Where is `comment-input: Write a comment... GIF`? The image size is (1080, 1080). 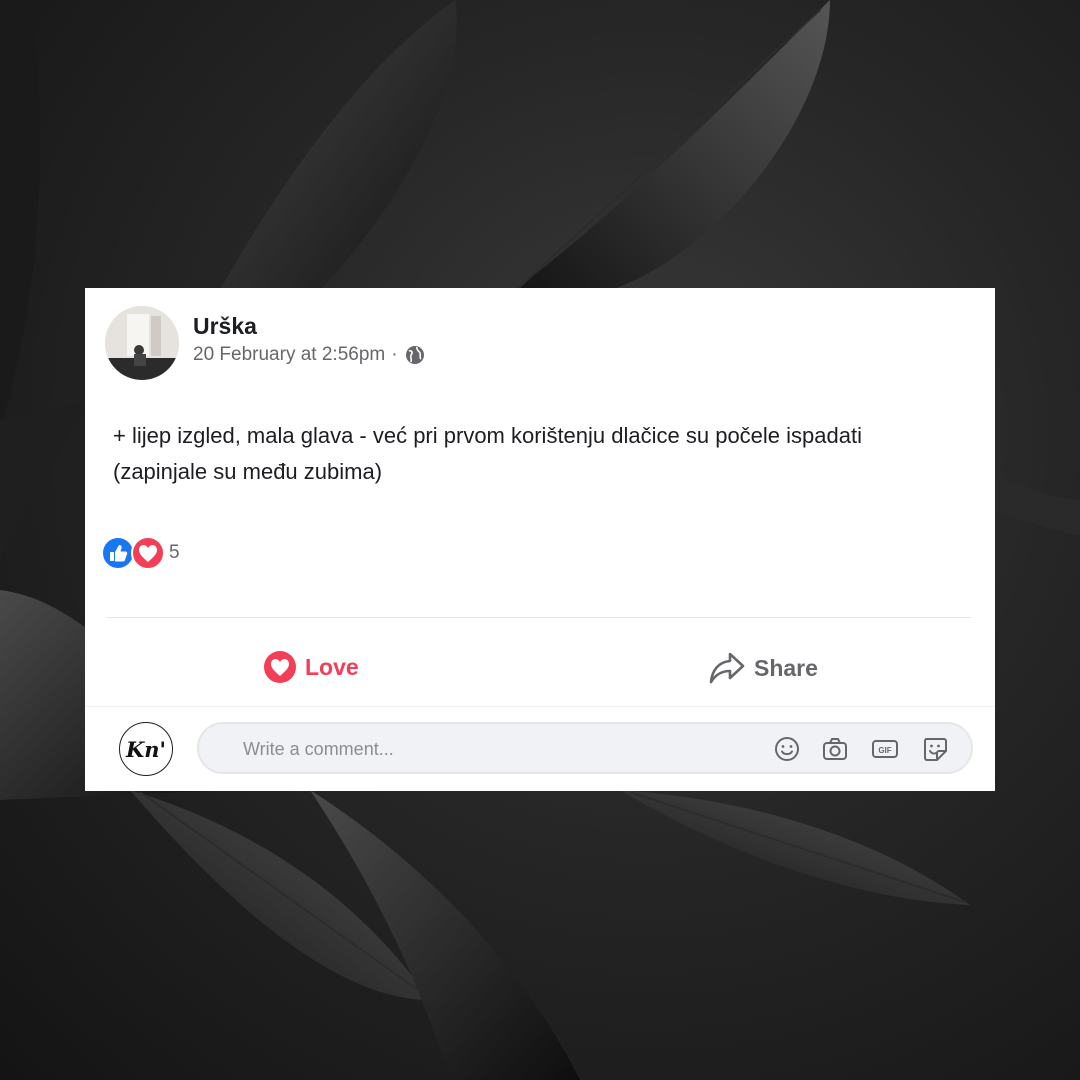 comment-input: Write a comment... GIF is located at coordinates (585, 748).